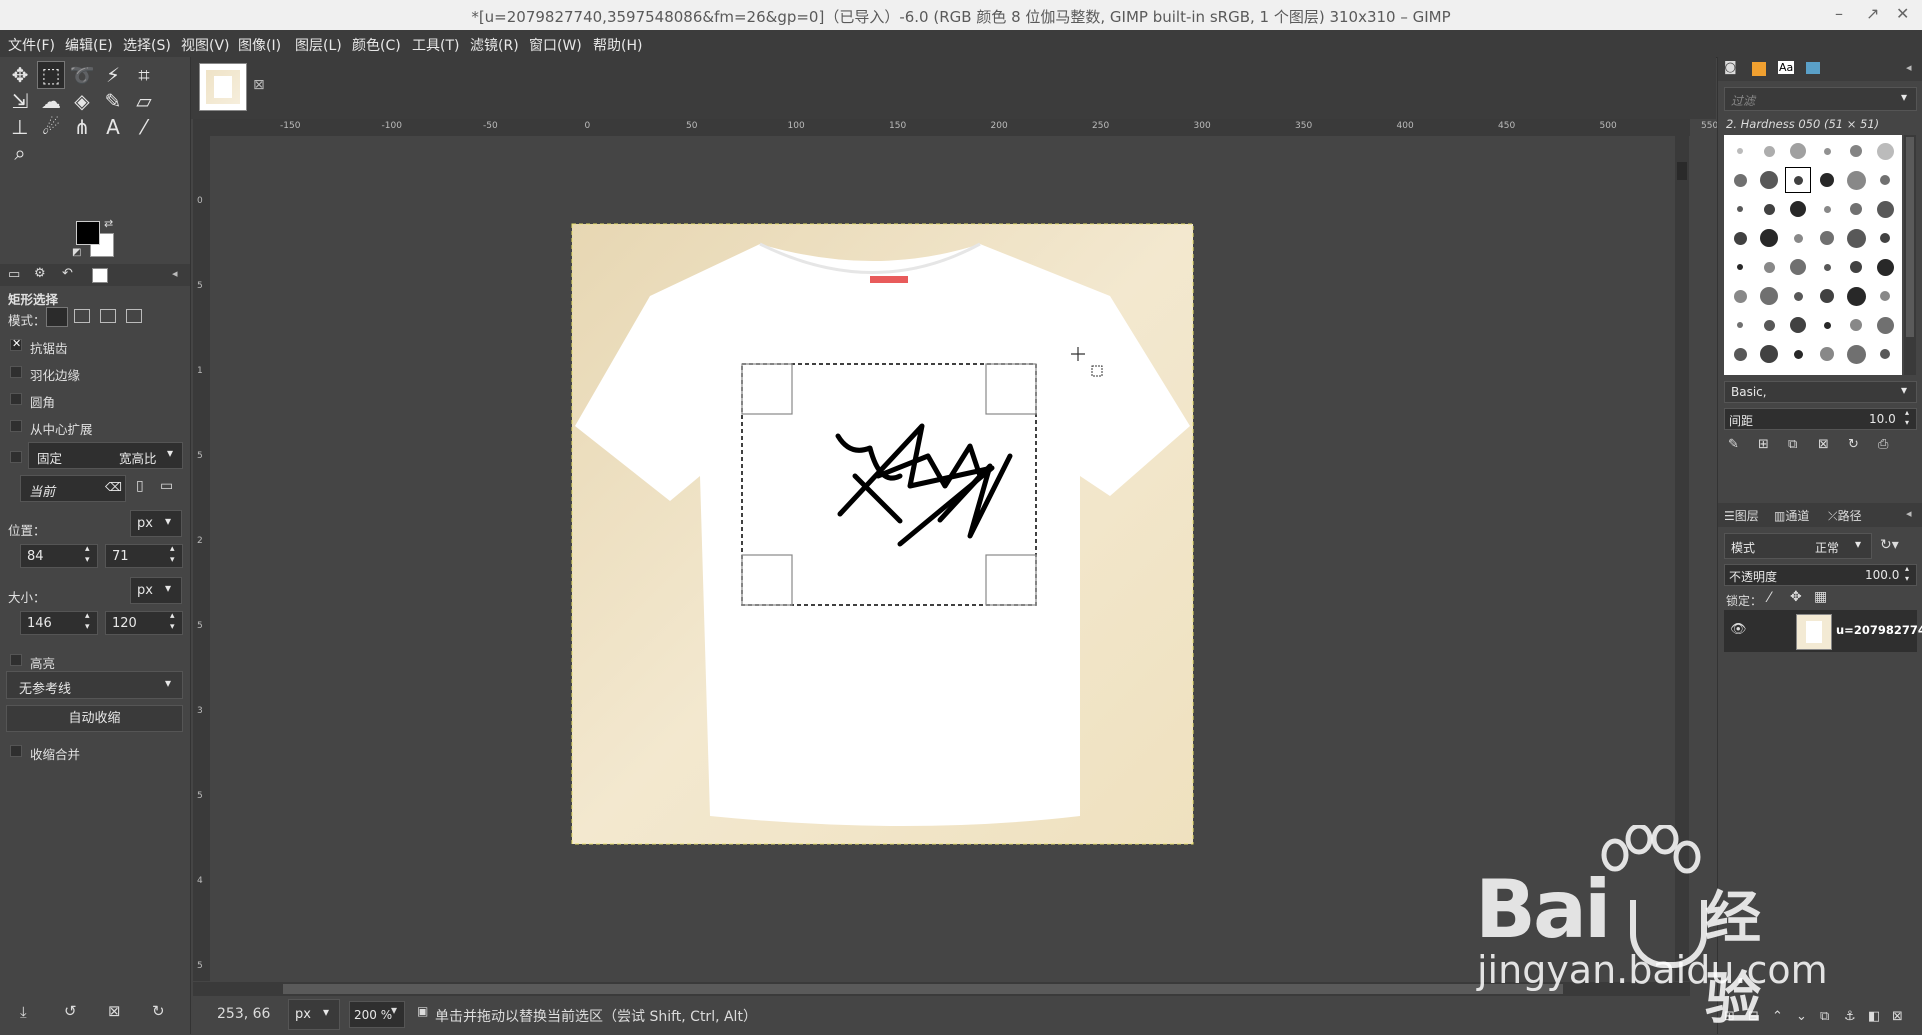 This screenshot has height=1035, width=1922. What do you see at coordinates (82, 316) in the screenshot?
I see `mode-add-button` at bounding box center [82, 316].